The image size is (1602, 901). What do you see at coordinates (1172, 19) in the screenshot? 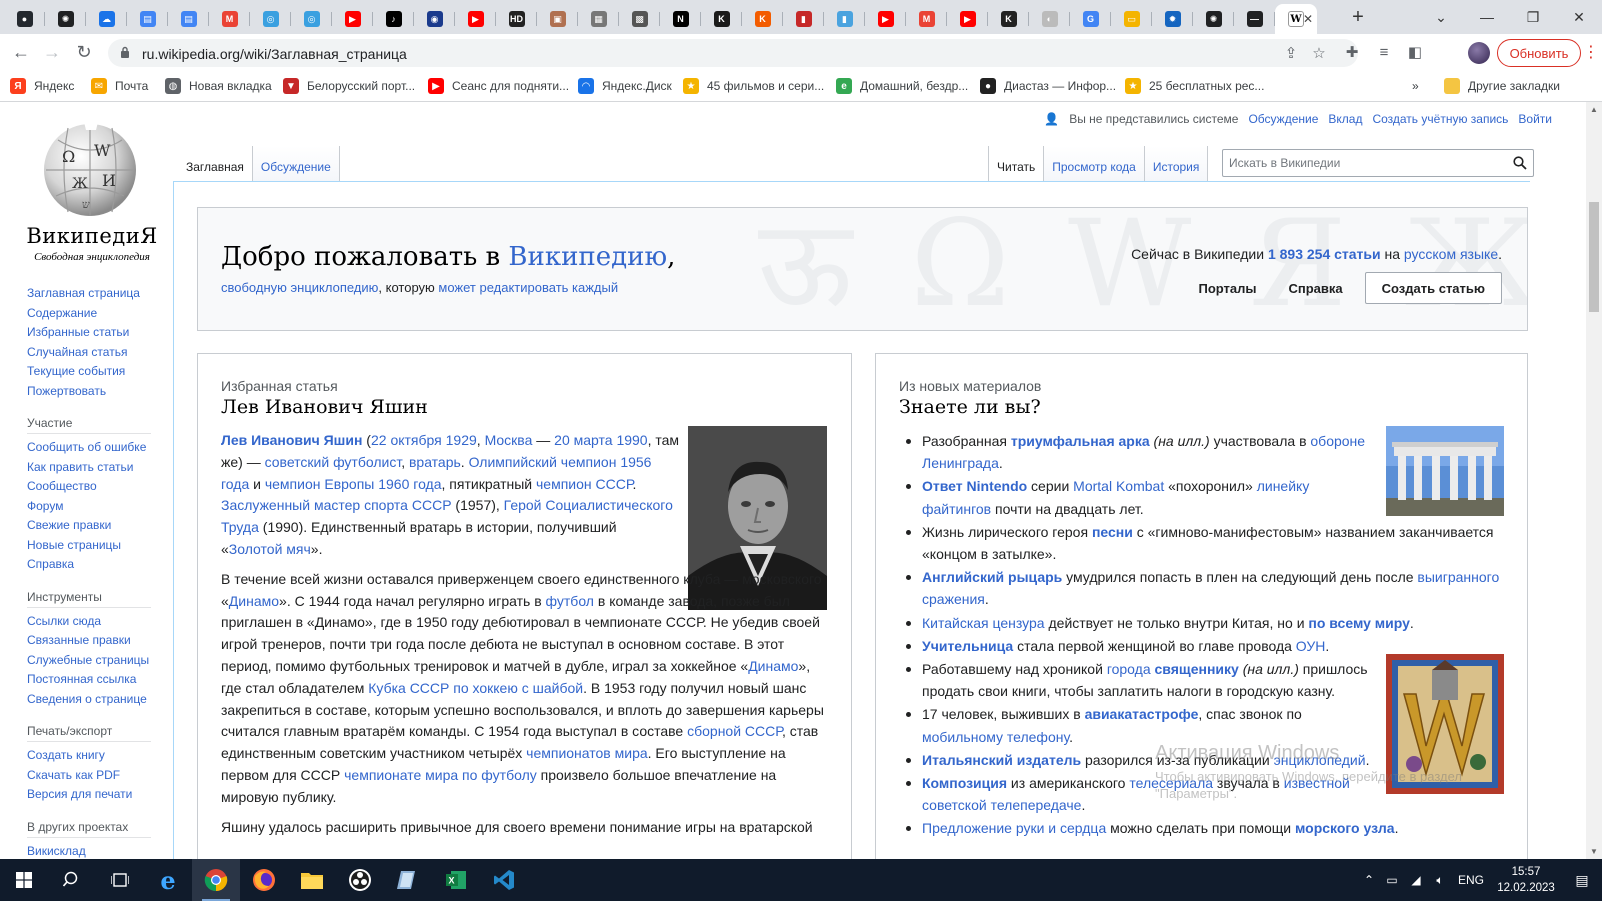
I see `browser-tab: ✹` at bounding box center [1172, 19].